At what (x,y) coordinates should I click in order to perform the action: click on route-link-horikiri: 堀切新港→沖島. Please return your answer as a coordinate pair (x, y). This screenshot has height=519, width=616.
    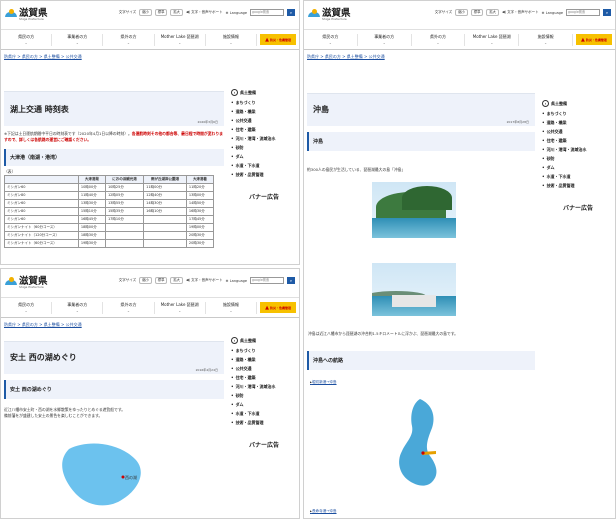
    Looking at the image, I should click on (323, 382).